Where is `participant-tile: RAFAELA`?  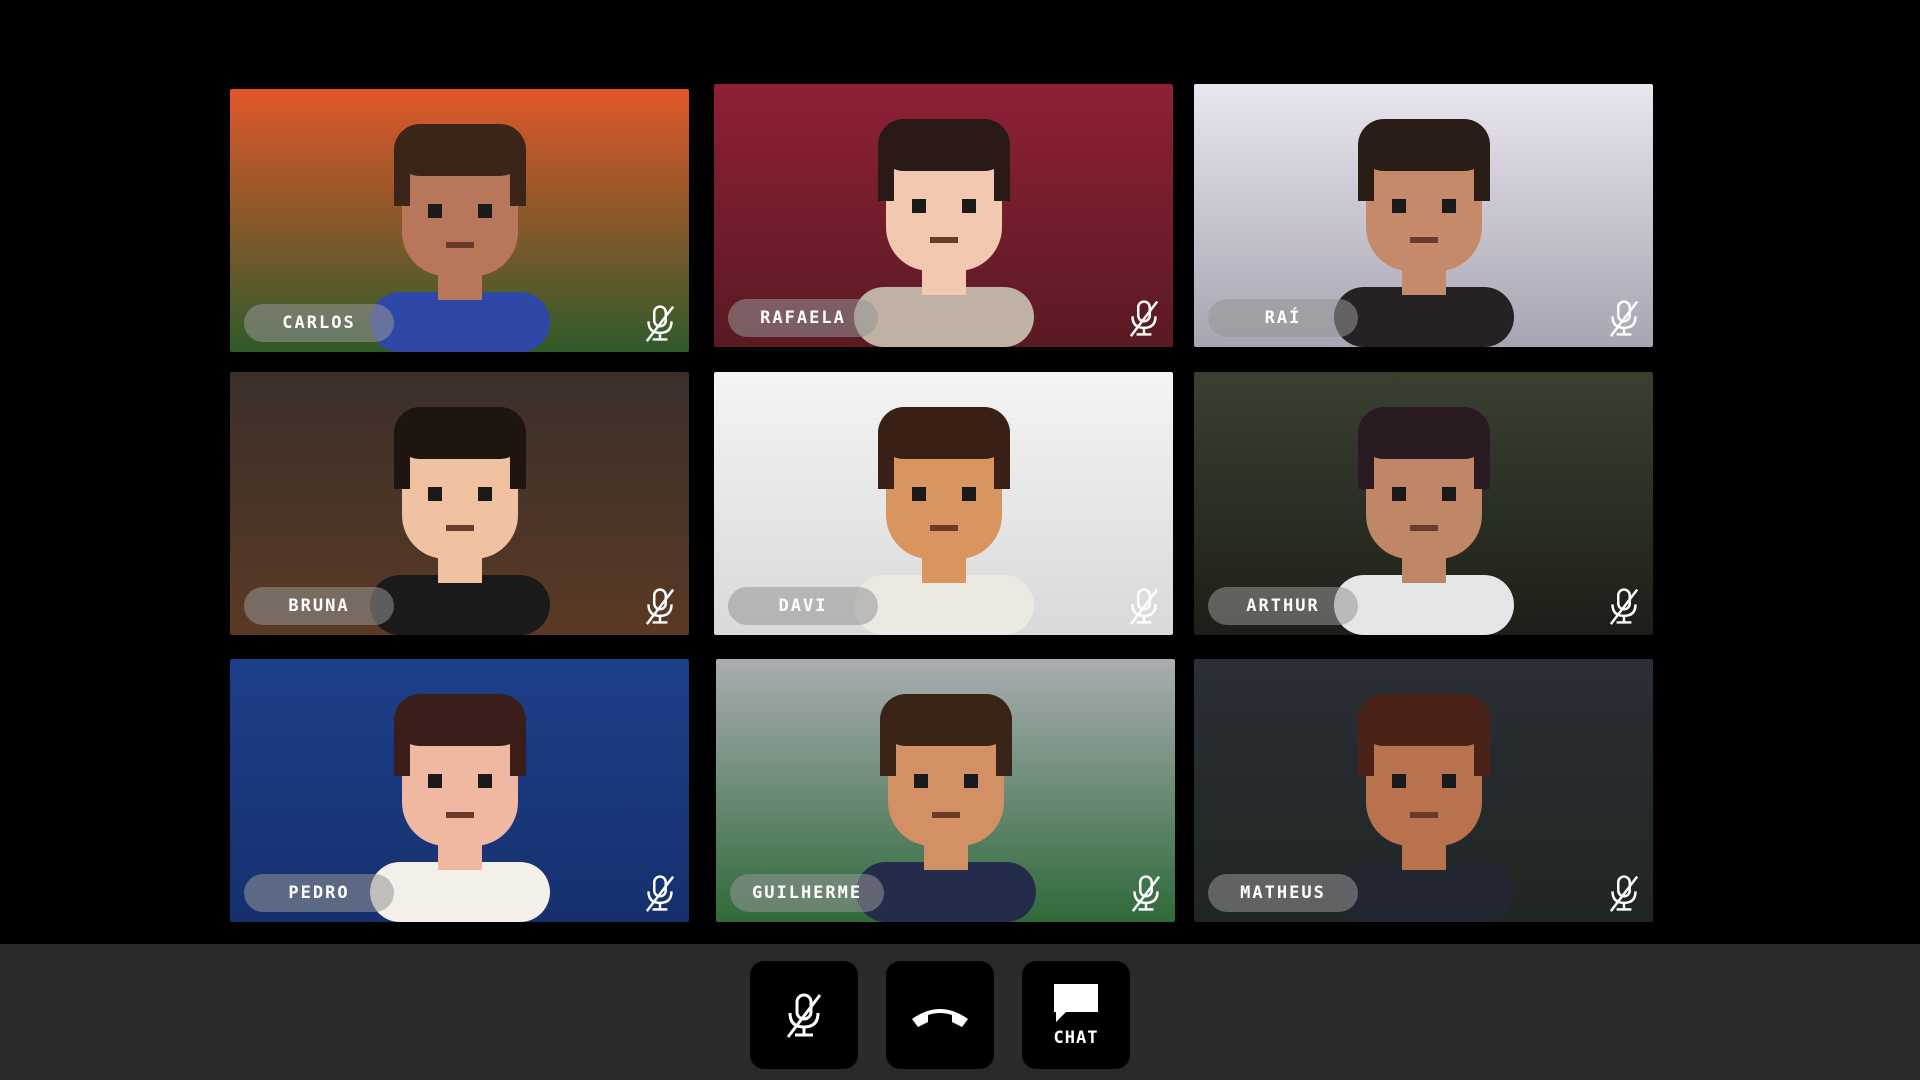
participant-tile: RAFAELA is located at coordinates (943, 215).